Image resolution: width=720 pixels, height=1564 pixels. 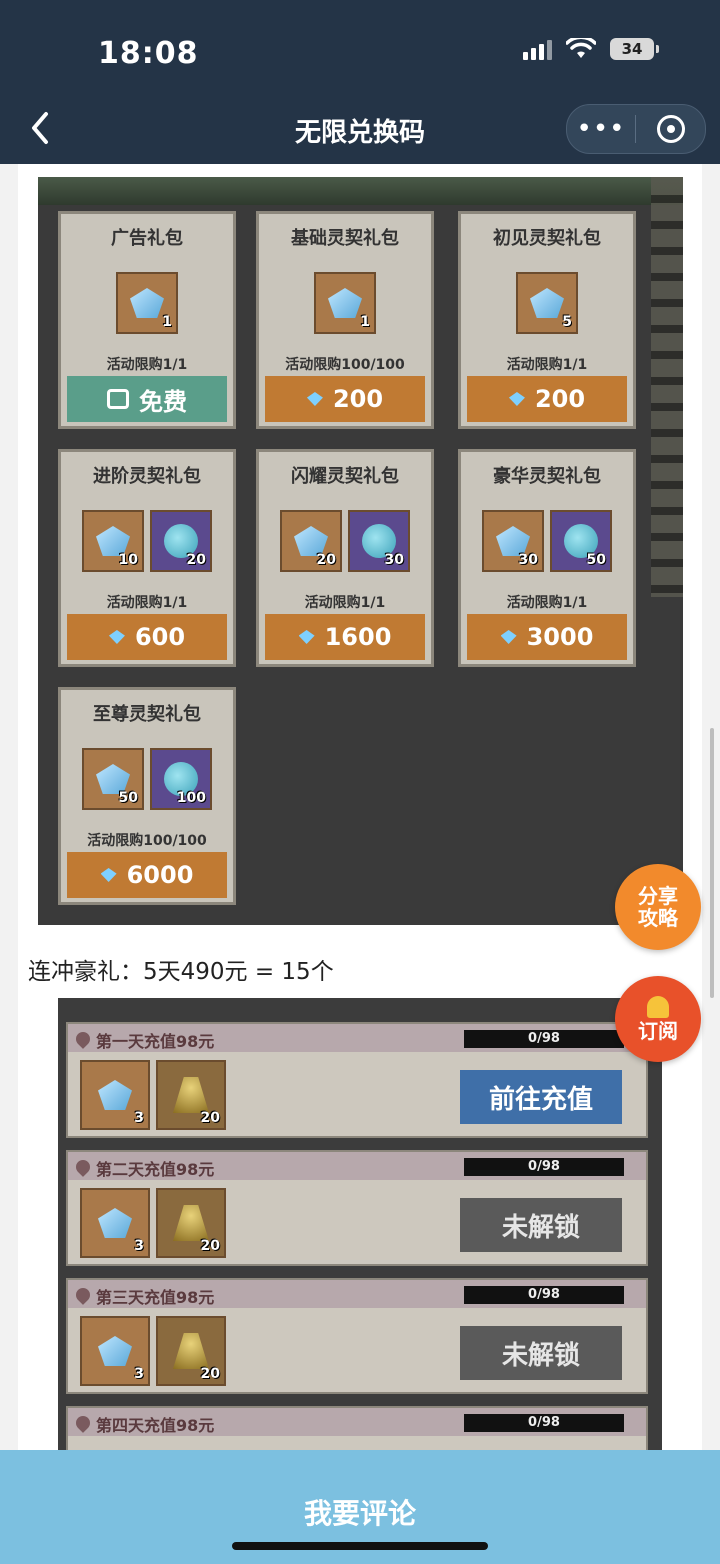 I want to click on buy-button: 600, so click(x=147, y=637).